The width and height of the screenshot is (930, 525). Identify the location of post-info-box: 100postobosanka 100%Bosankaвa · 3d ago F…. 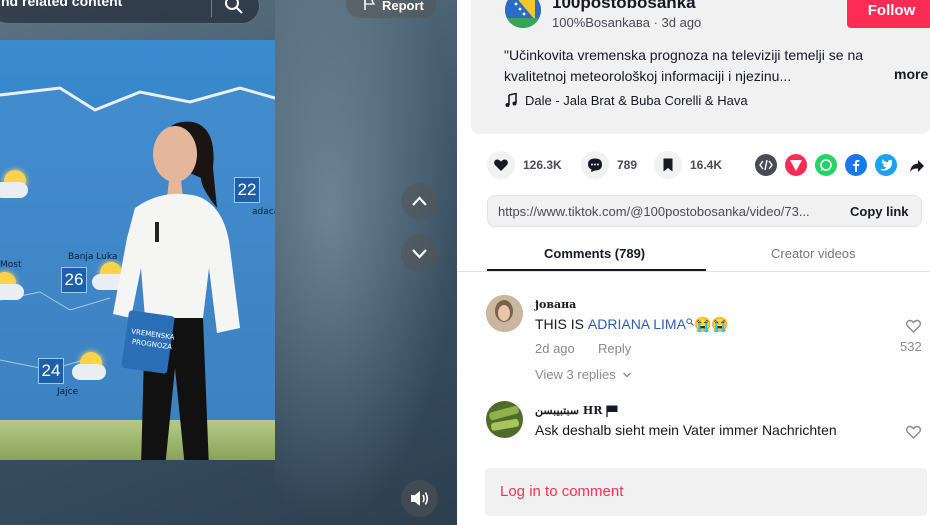
(700, 67).